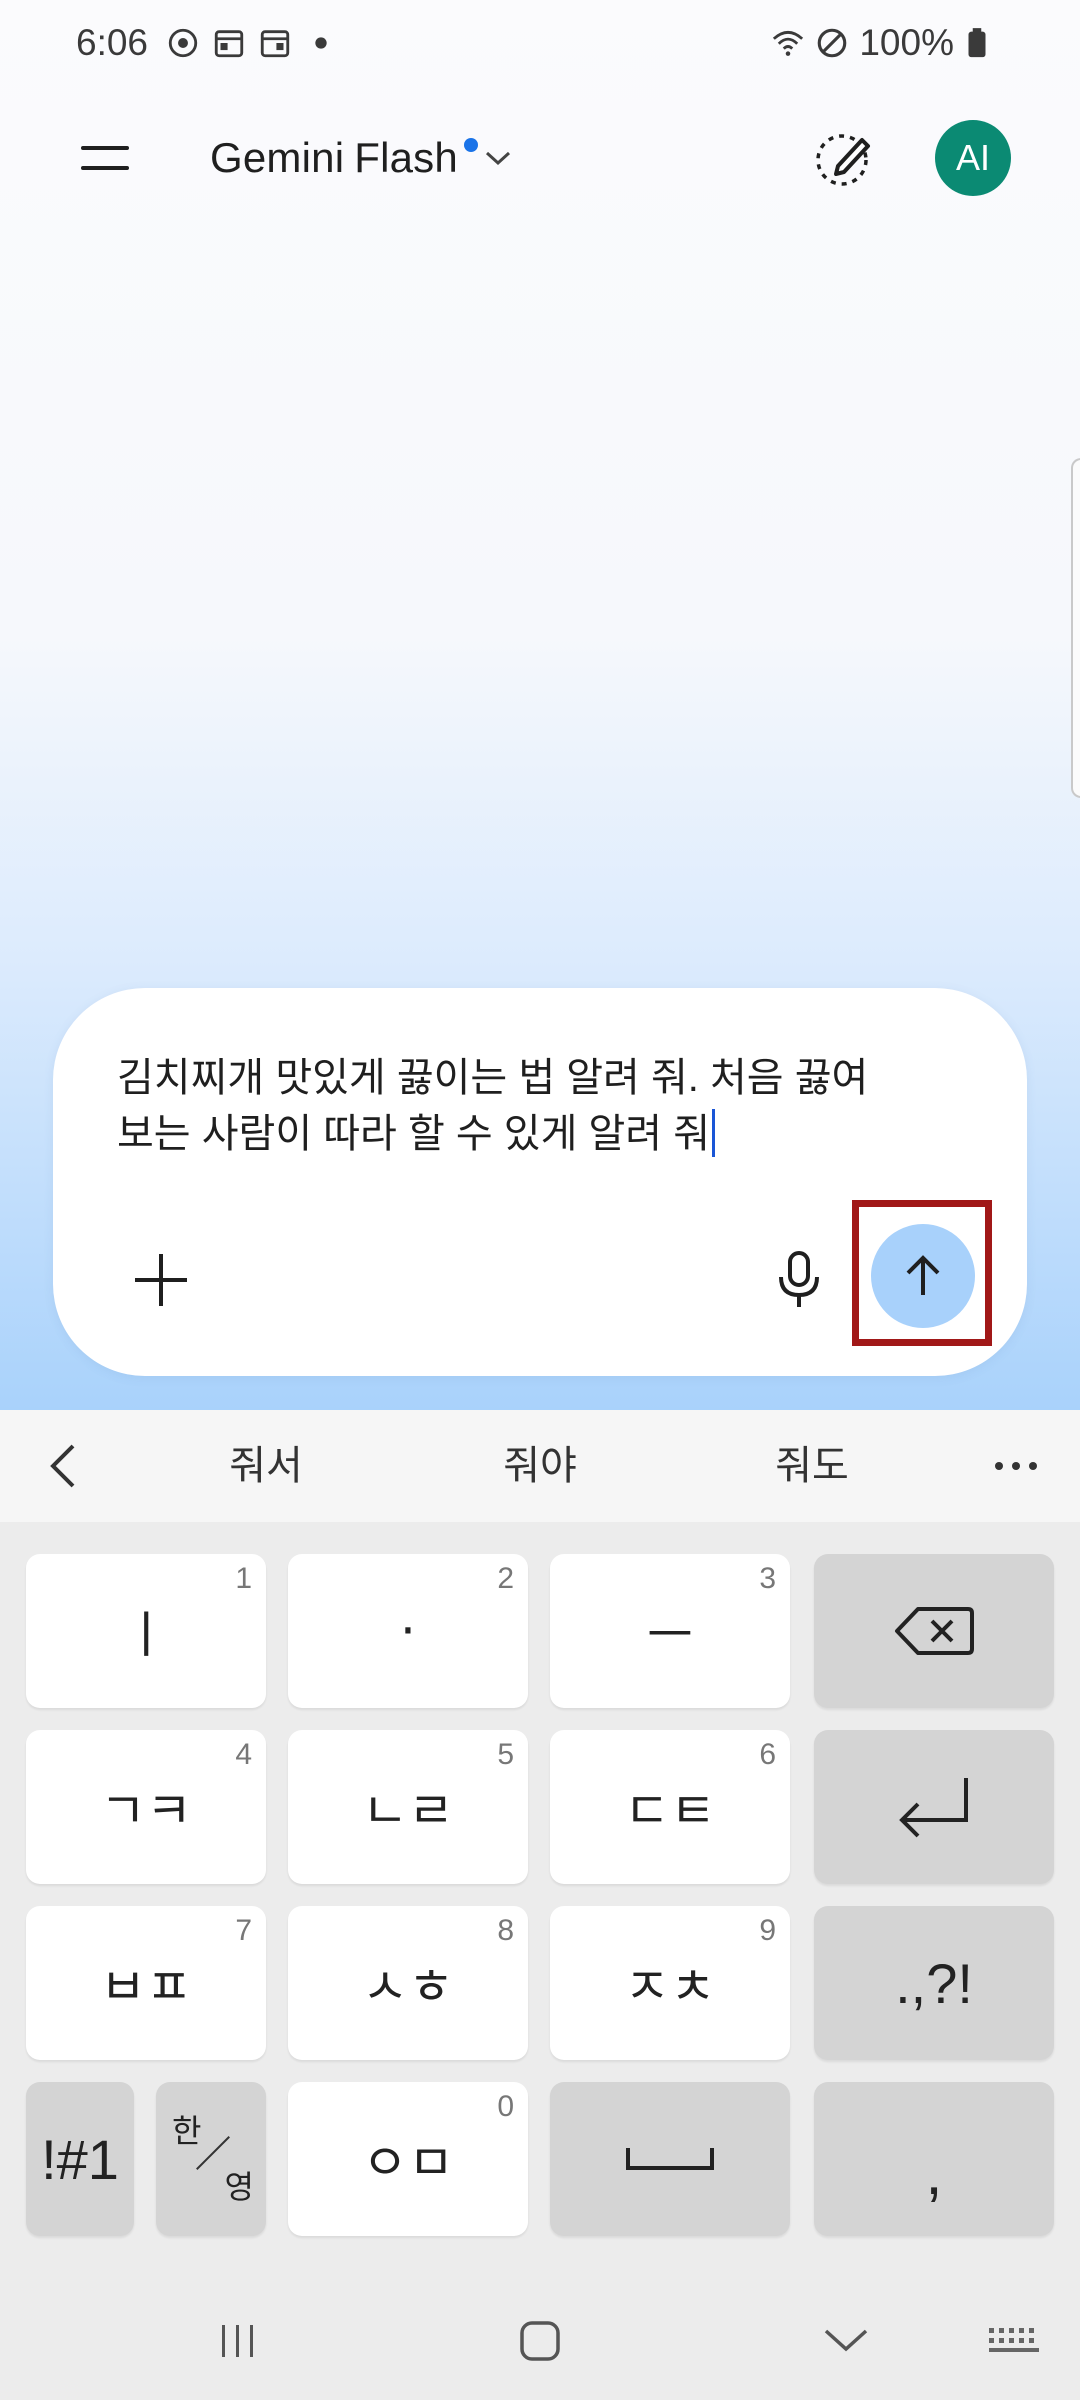 Image resolution: width=1080 pixels, height=2400 pixels. I want to click on key-s-h: ㅅㅎ 8, so click(408, 1983).